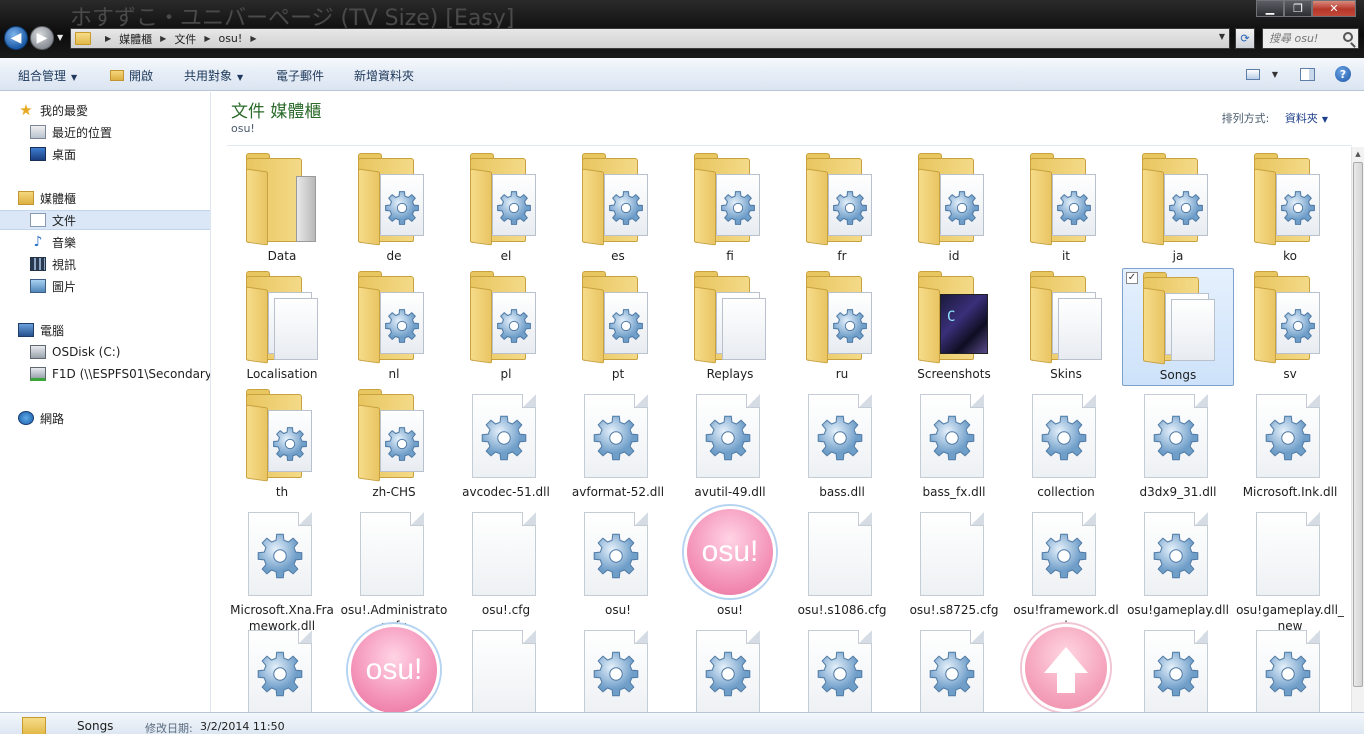  What do you see at coordinates (1222, 36) in the screenshot?
I see `address-dropdown-button: ▼` at bounding box center [1222, 36].